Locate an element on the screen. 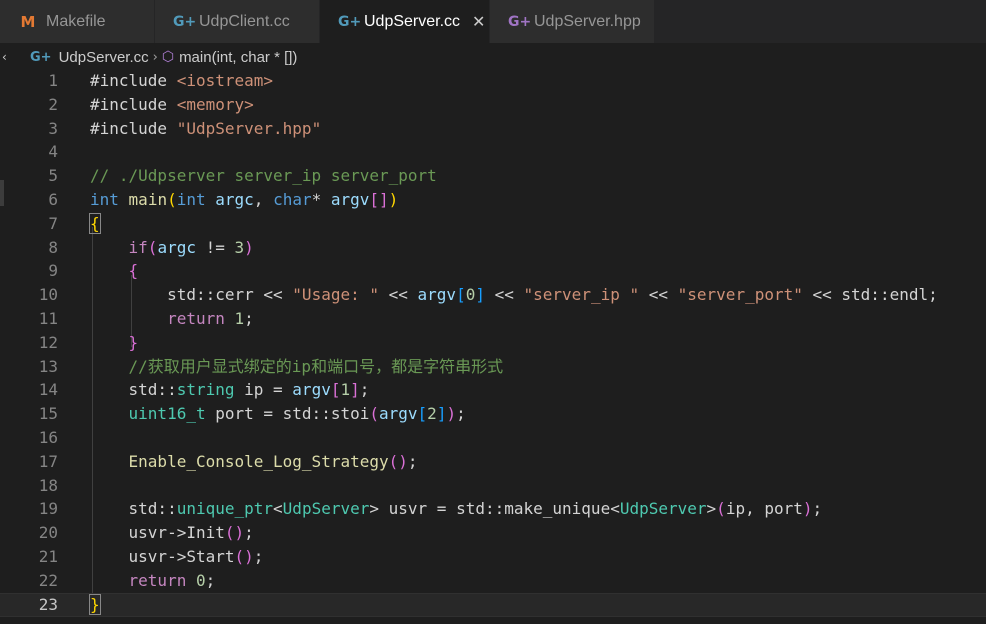  code-line: 18 is located at coordinates (493, 486).